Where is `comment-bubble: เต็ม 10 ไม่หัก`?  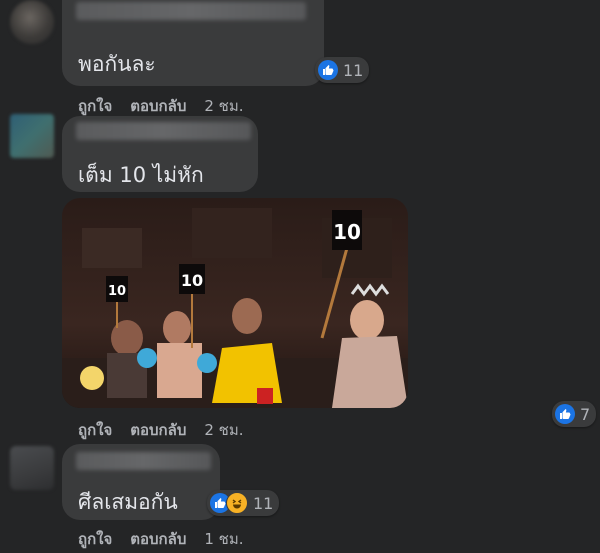
comment-bubble: เต็ม 10 ไม่หัก is located at coordinates (160, 154).